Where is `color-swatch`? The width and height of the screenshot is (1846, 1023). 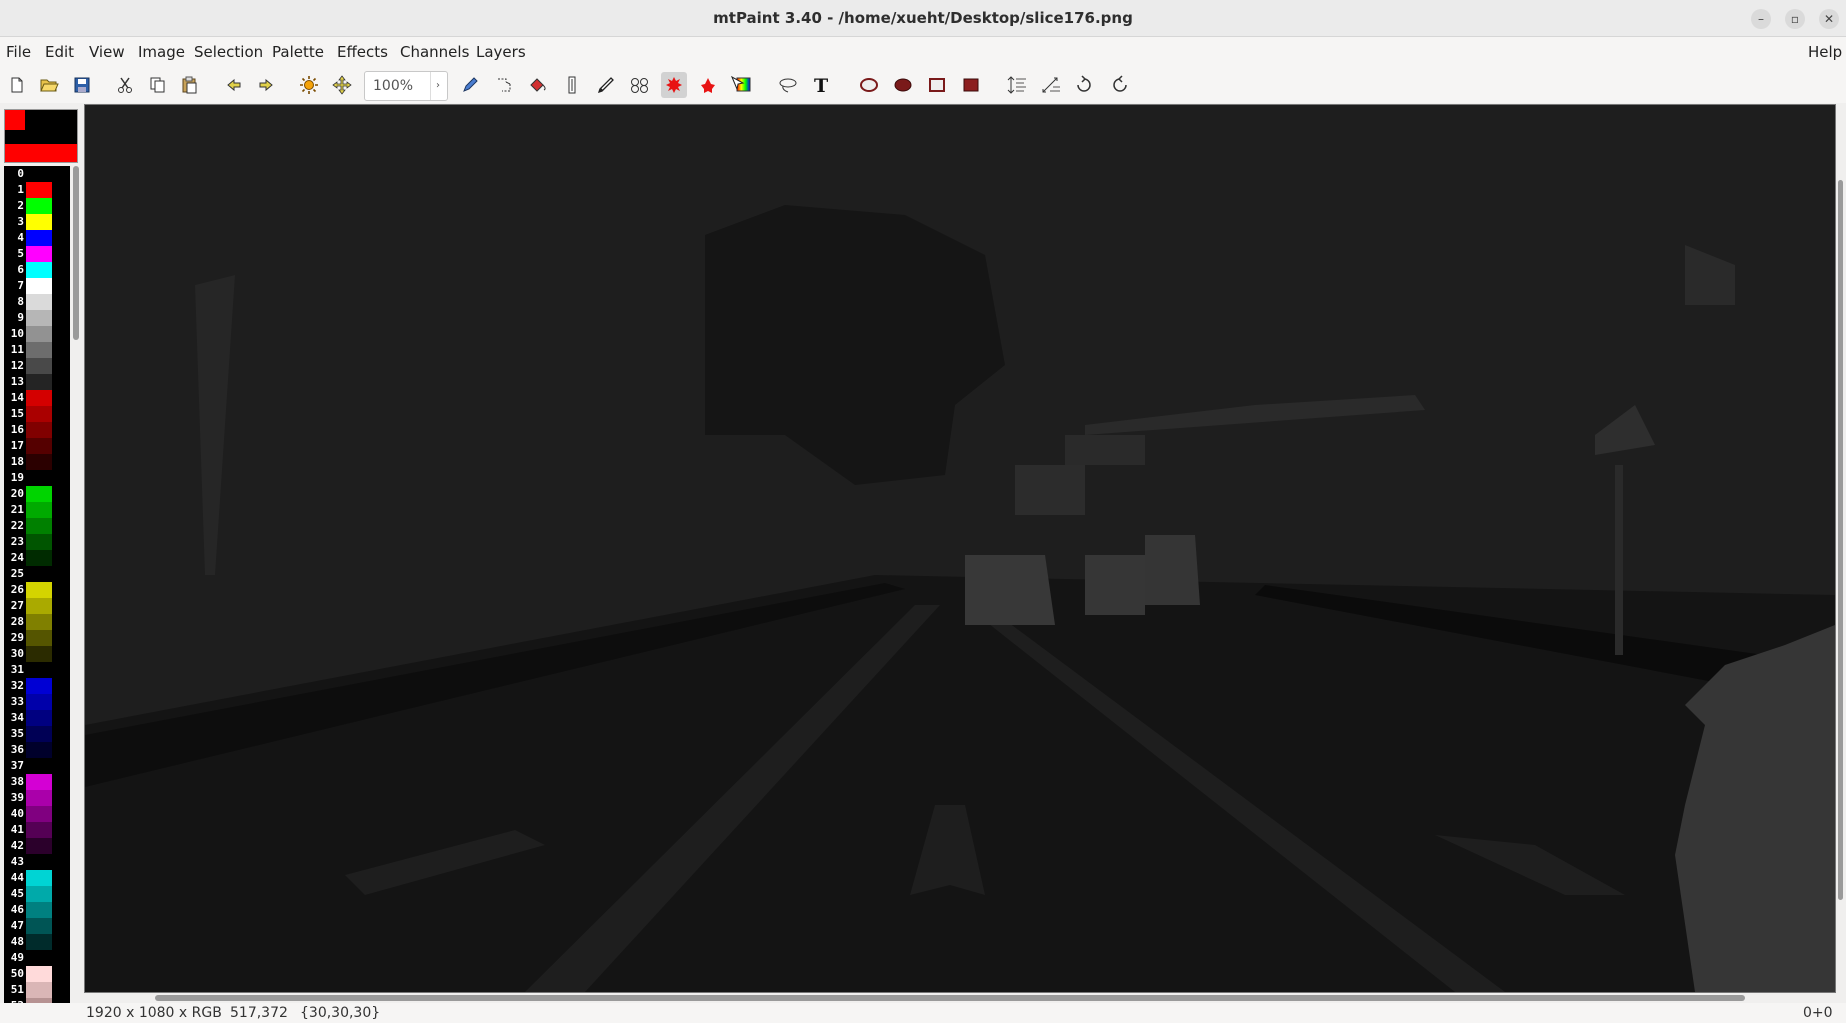
color-swatch is located at coordinates (41, 136).